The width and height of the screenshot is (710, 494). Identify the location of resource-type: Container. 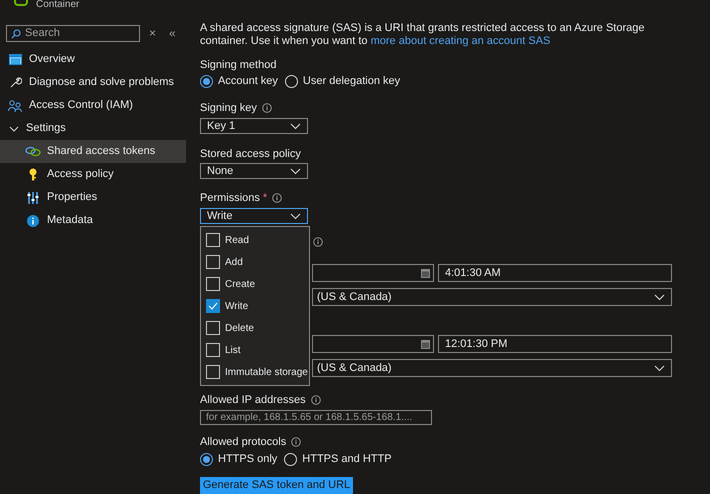
(58, 5).